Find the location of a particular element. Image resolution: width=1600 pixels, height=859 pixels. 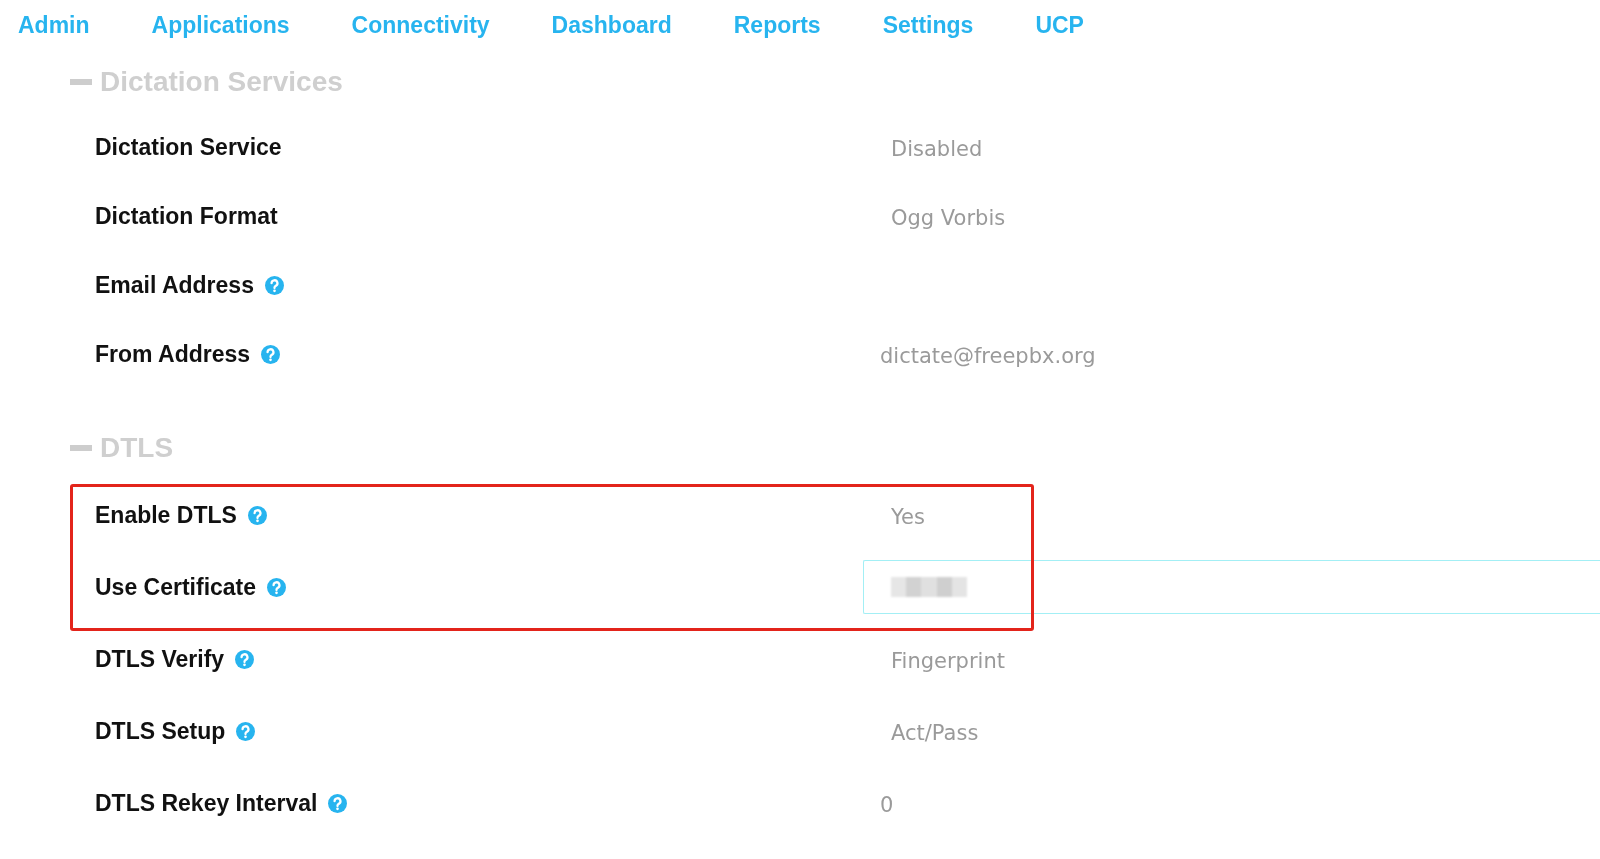

nav-link: Reports is located at coordinates (777, 25).